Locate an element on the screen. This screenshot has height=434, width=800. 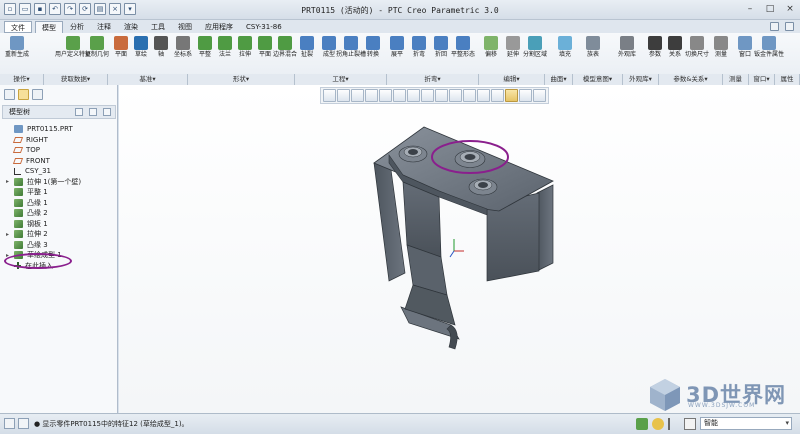
tab-view: 视图 is located at coordinates (185, 27).